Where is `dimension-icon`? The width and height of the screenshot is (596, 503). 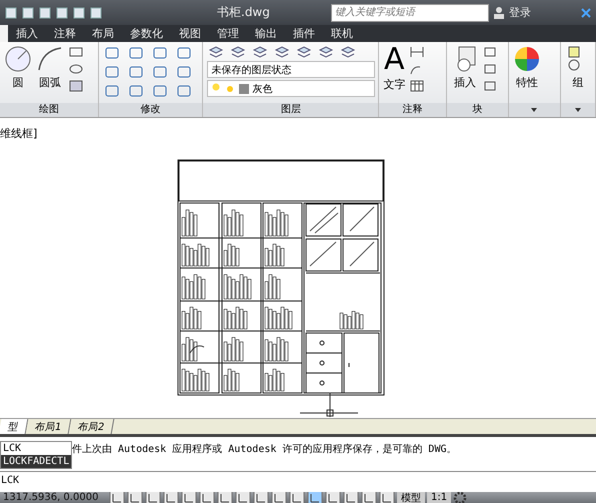 dimension-icon is located at coordinates (417, 52).